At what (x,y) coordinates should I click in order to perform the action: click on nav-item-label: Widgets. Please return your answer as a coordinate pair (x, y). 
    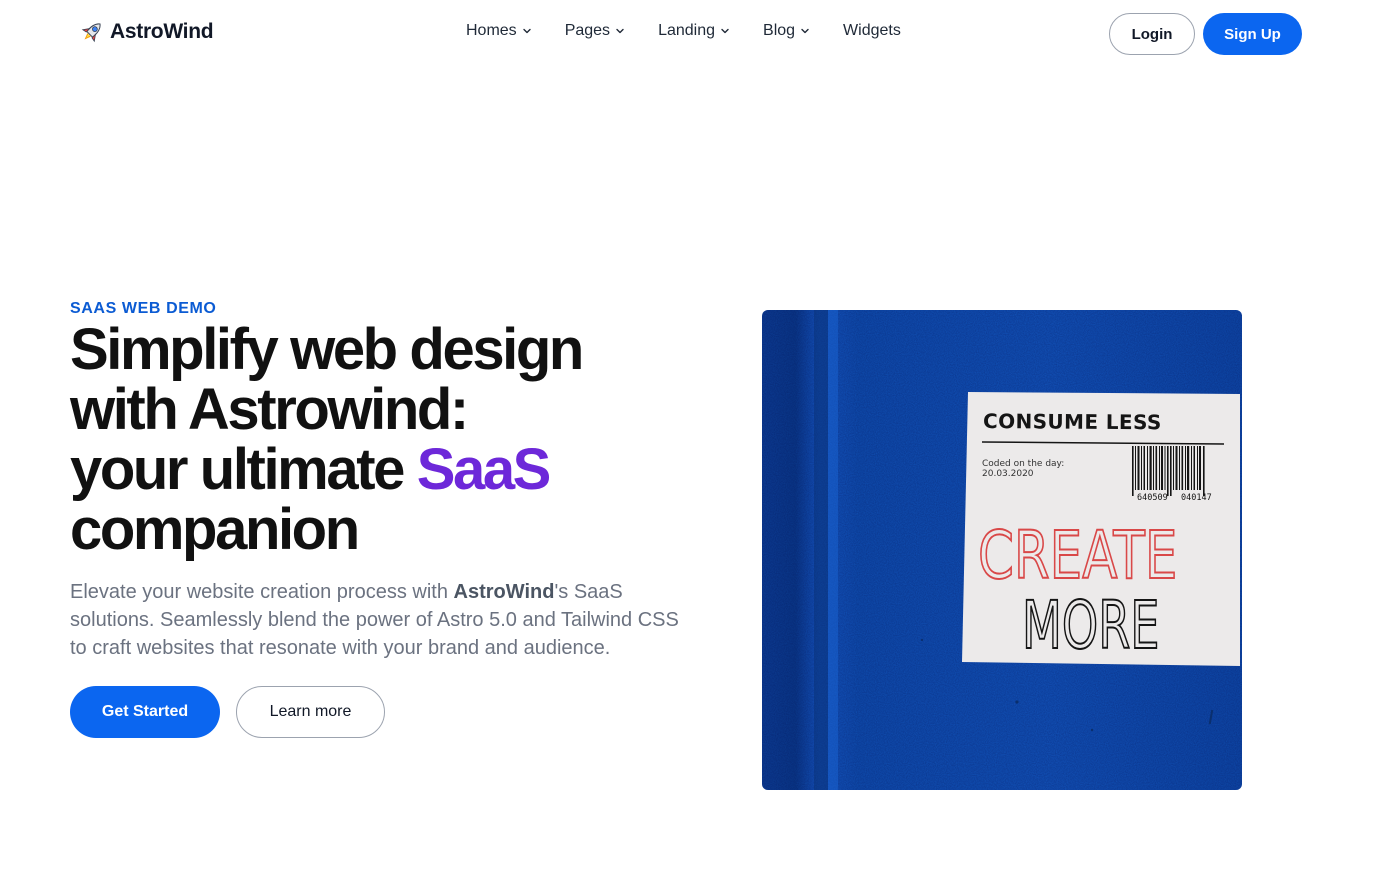
    Looking at the image, I should click on (872, 30).